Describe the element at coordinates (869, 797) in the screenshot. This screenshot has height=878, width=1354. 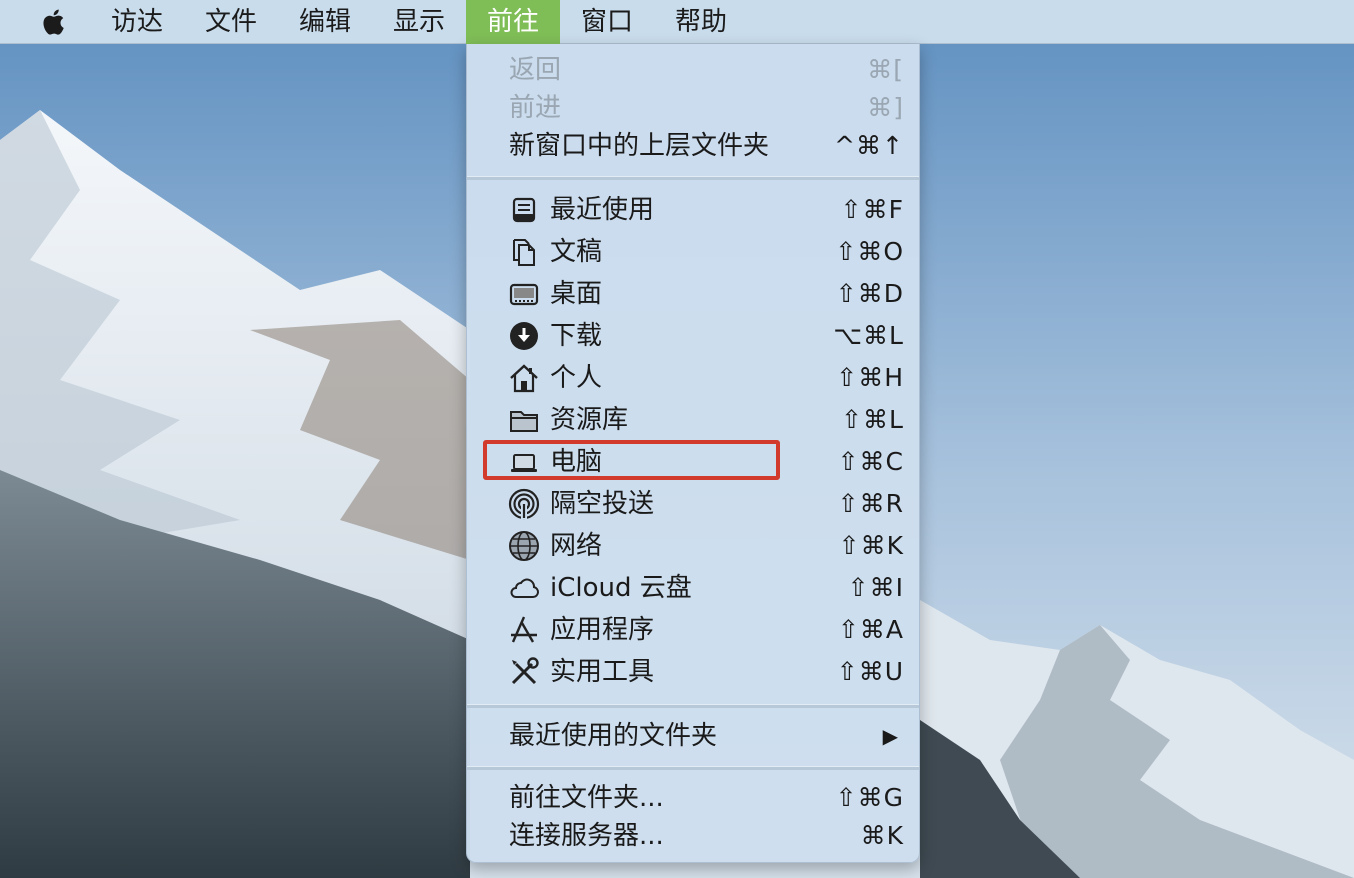
I see `menu-item-shortcut: ⇧⌘G` at that location.